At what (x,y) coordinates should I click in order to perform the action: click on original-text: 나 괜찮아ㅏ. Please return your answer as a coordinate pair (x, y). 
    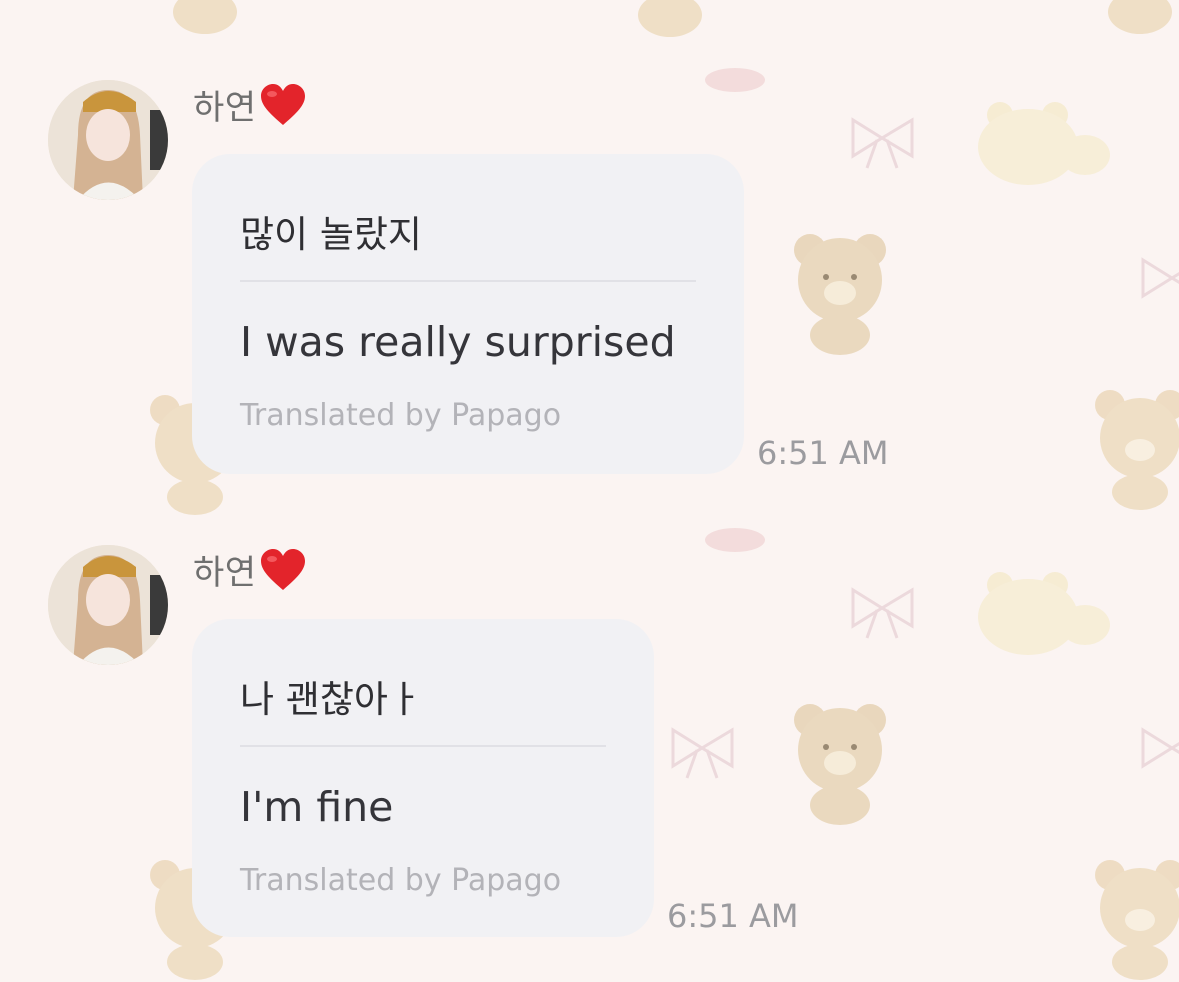
    Looking at the image, I should click on (331, 699).